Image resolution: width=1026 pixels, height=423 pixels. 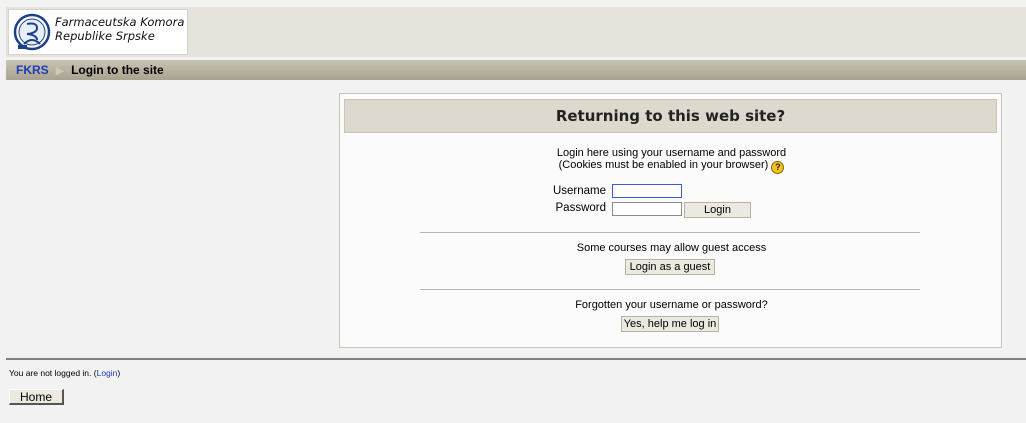 I want to click on home-button: Home, so click(x=36, y=397).